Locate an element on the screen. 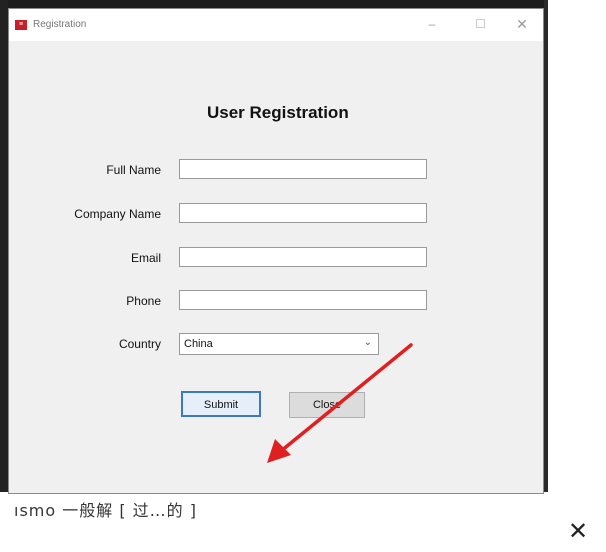 The height and width of the screenshot is (552, 606). maximize-button is located at coordinates (480, 24).